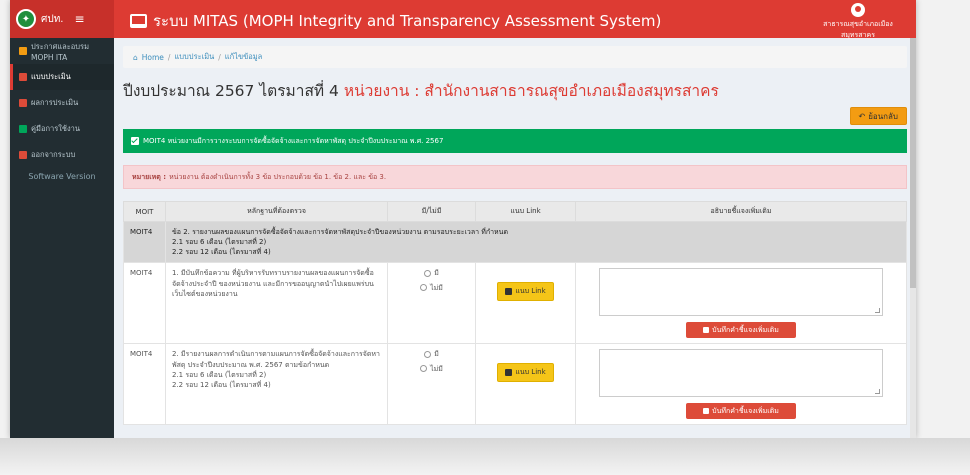 The width and height of the screenshot is (970, 475). Describe the element at coordinates (144, 242) in the screenshot. I see `group-code: MOIT4` at that location.